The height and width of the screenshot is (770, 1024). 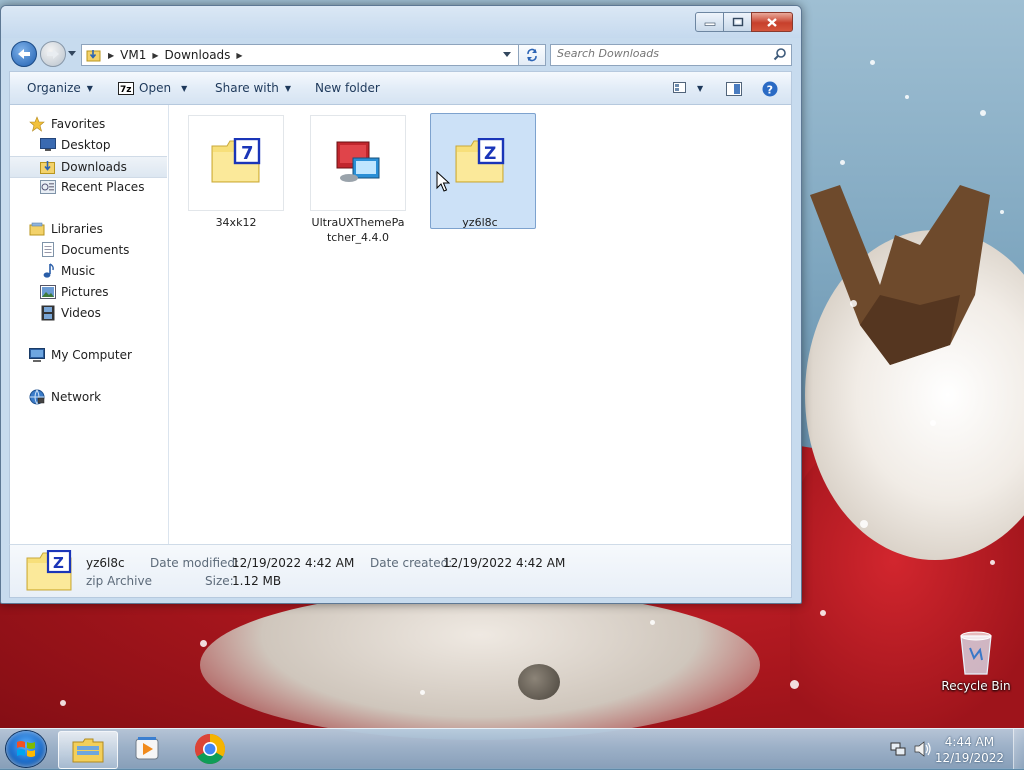 What do you see at coordinates (236, 222) in the screenshot?
I see `file-name: 34xk12` at bounding box center [236, 222].